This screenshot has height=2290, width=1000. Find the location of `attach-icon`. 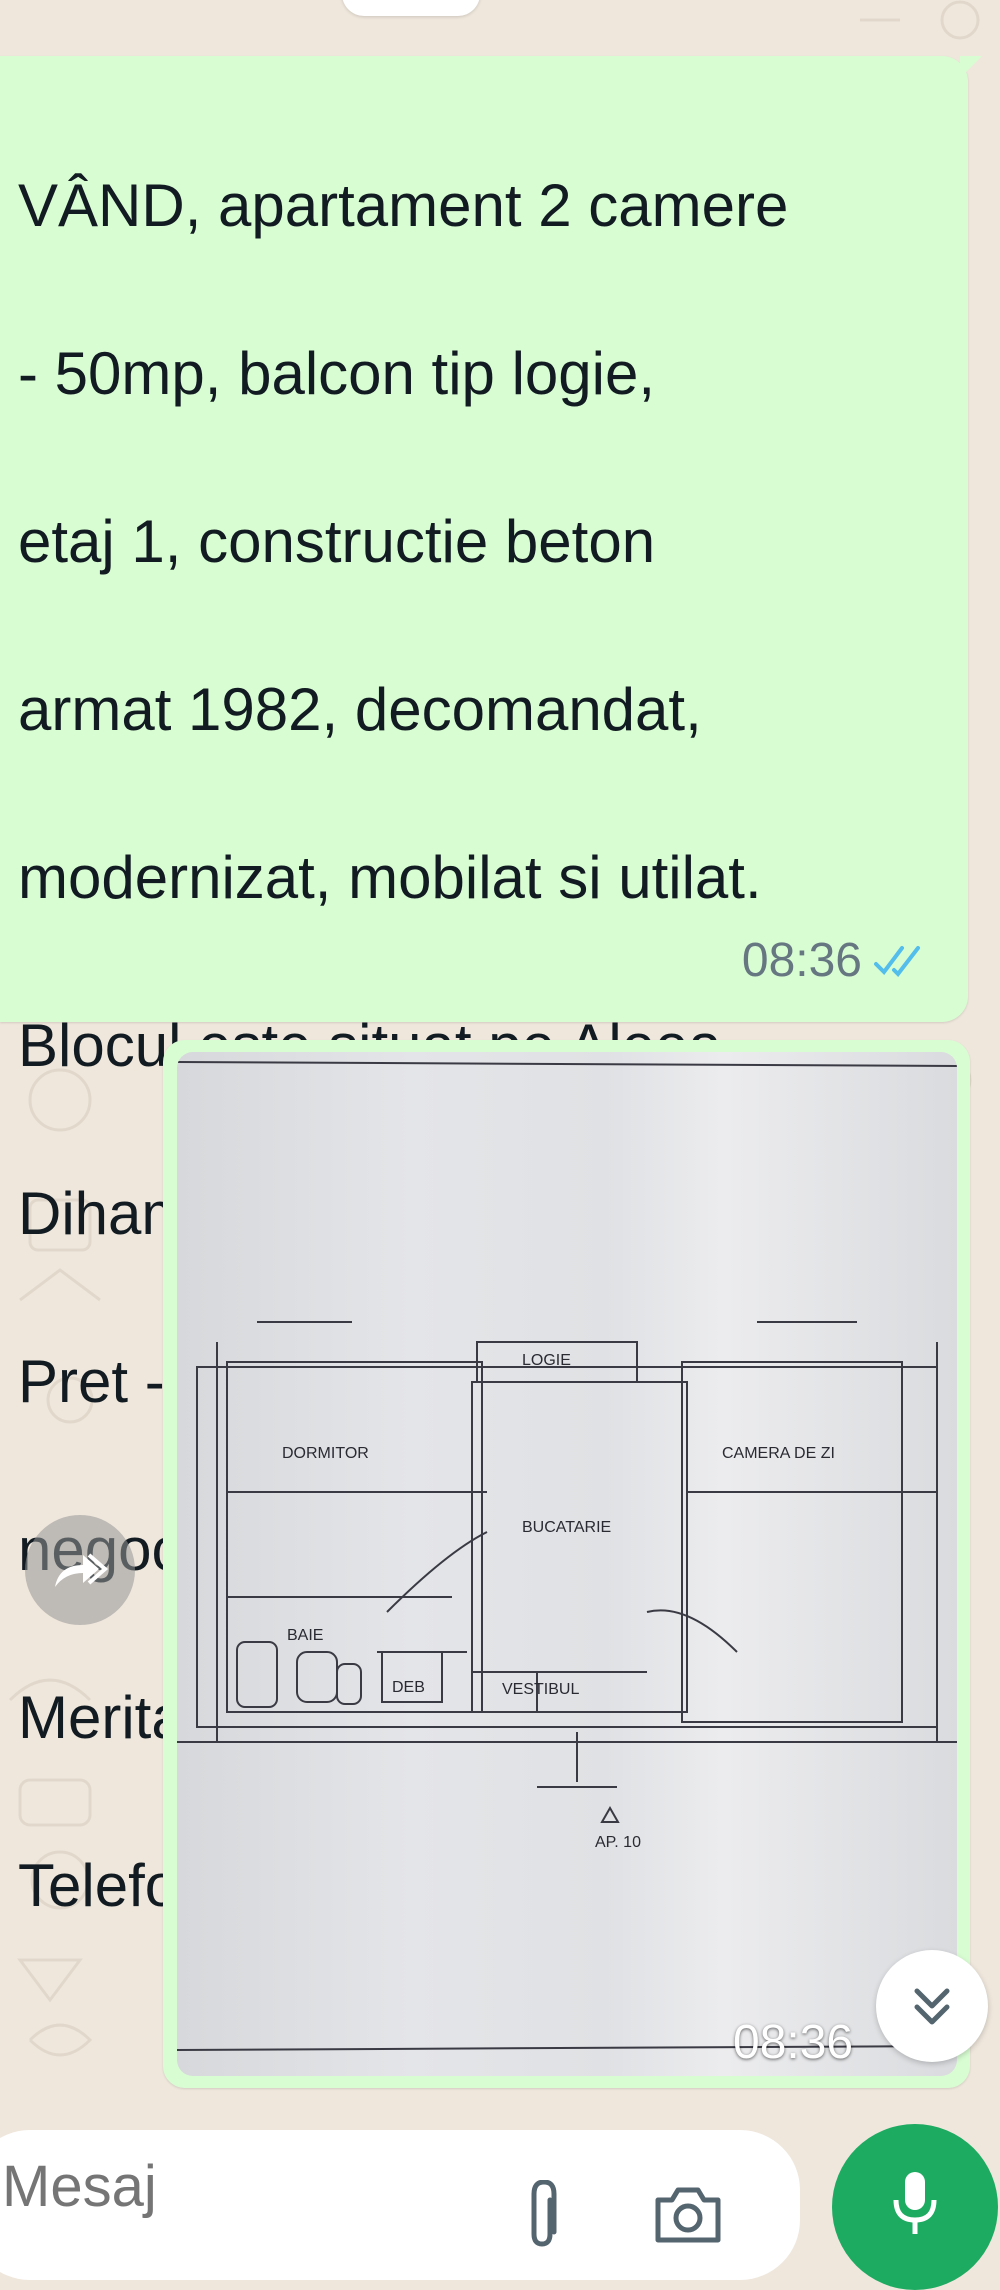

attach-icon is located at coordinates (543, 2215).